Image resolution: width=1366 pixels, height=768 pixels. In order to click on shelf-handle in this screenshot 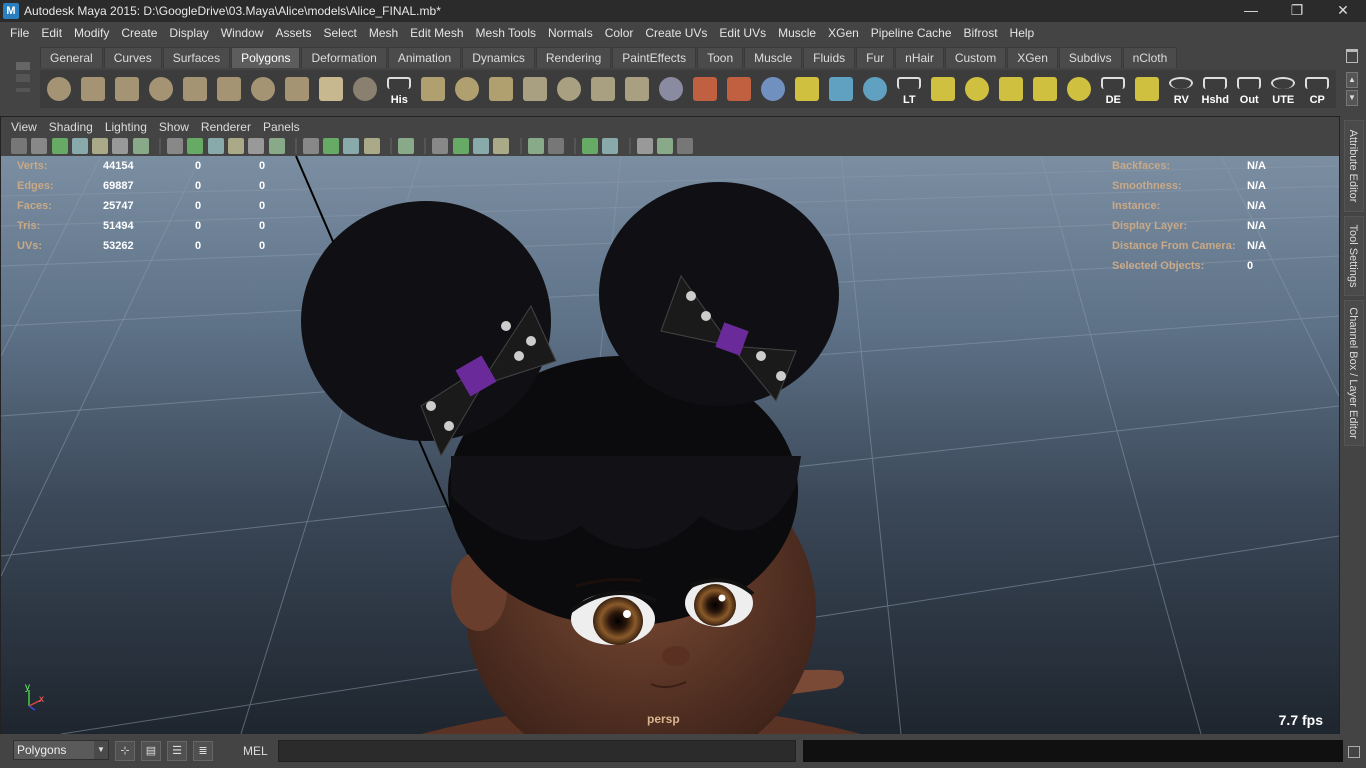, I will do `click(23, 79)`.